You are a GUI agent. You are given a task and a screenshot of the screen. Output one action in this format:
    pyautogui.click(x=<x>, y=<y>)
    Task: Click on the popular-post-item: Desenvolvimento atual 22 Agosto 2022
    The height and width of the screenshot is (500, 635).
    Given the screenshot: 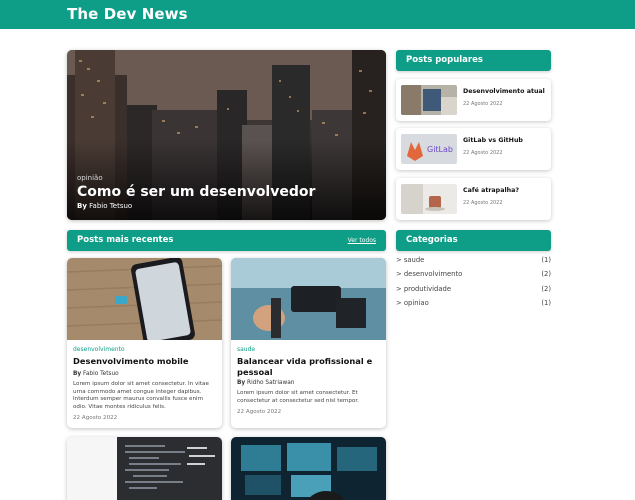 What is the action you would take?
    pyautogui.click(x=473, y=100)
    